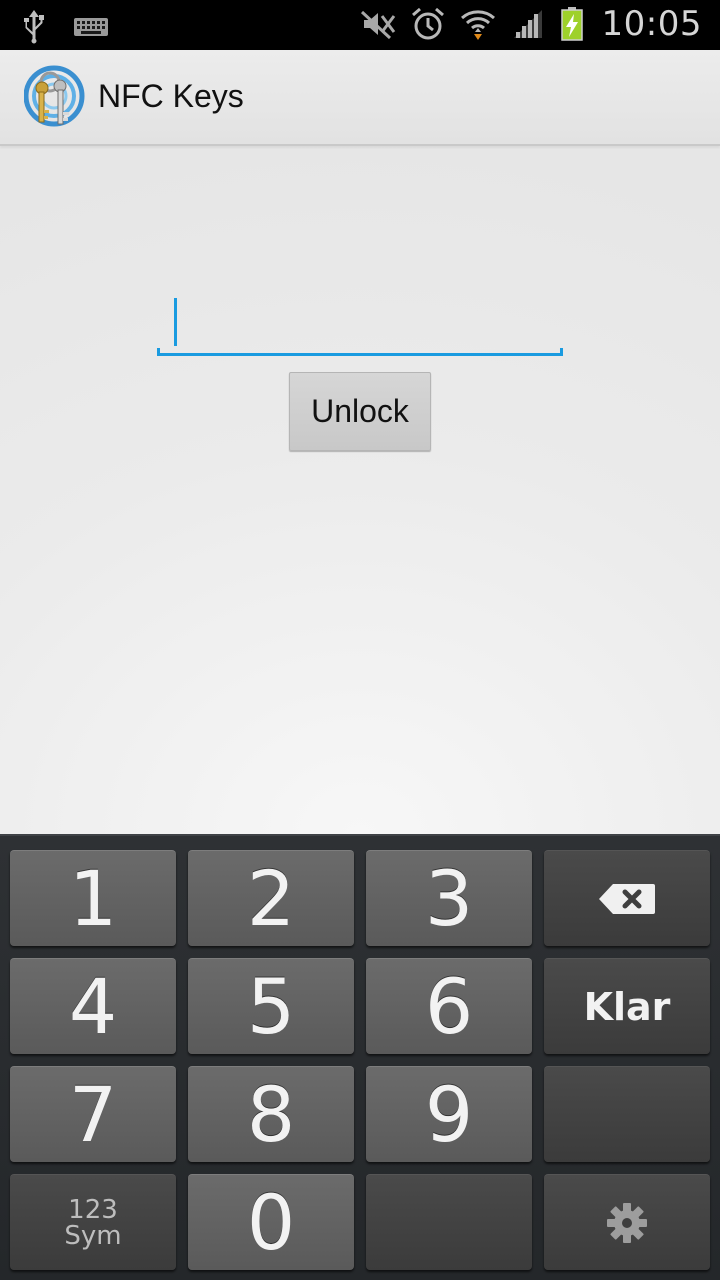 The image size is (720, 1280). Describe the element at coordinates (627, 1006) in the screenshot. I see `done-key: Klar` at that location.